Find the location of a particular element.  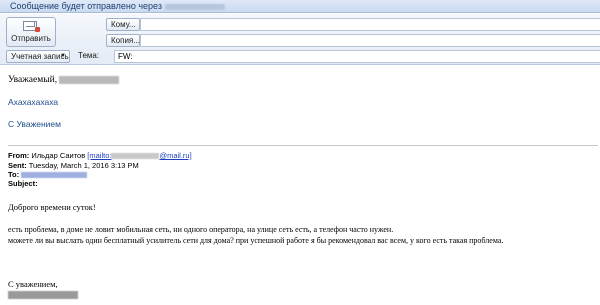

redacted-email is located at coordinates (135, 156).